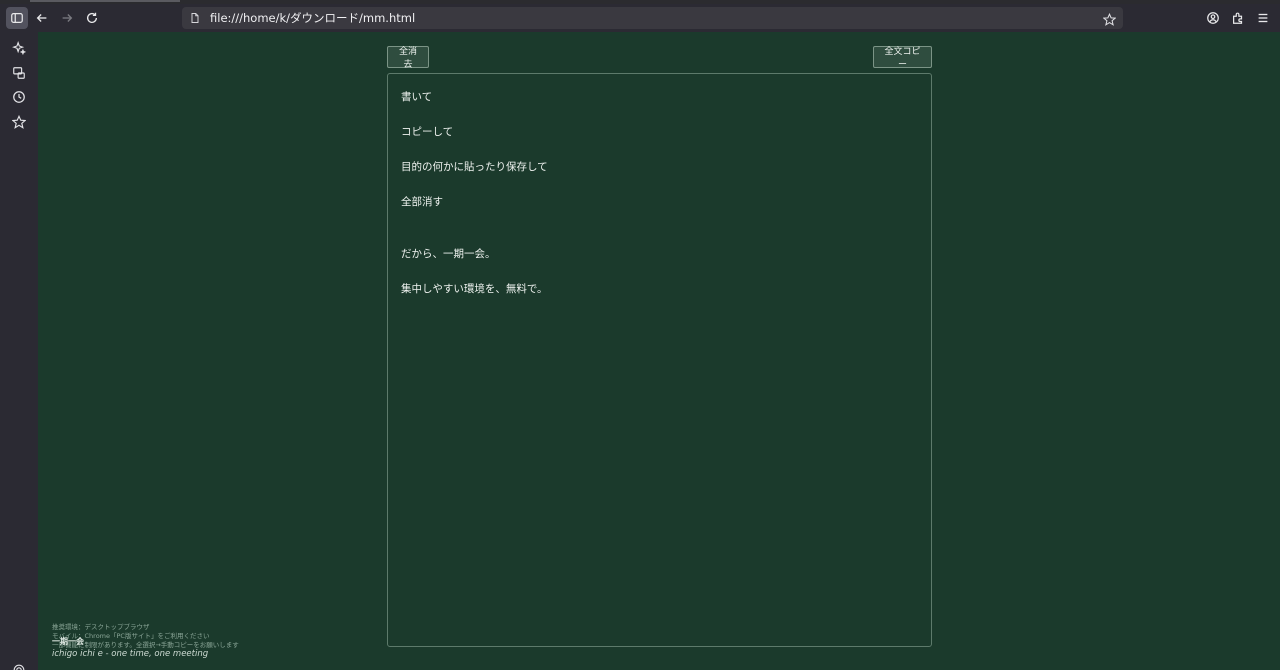 The image size is (1280, 670). What do you see at coordinates (417, 97) in the screenshot?
I see `editor-line: 書いて` at bounding box center [417, 97].